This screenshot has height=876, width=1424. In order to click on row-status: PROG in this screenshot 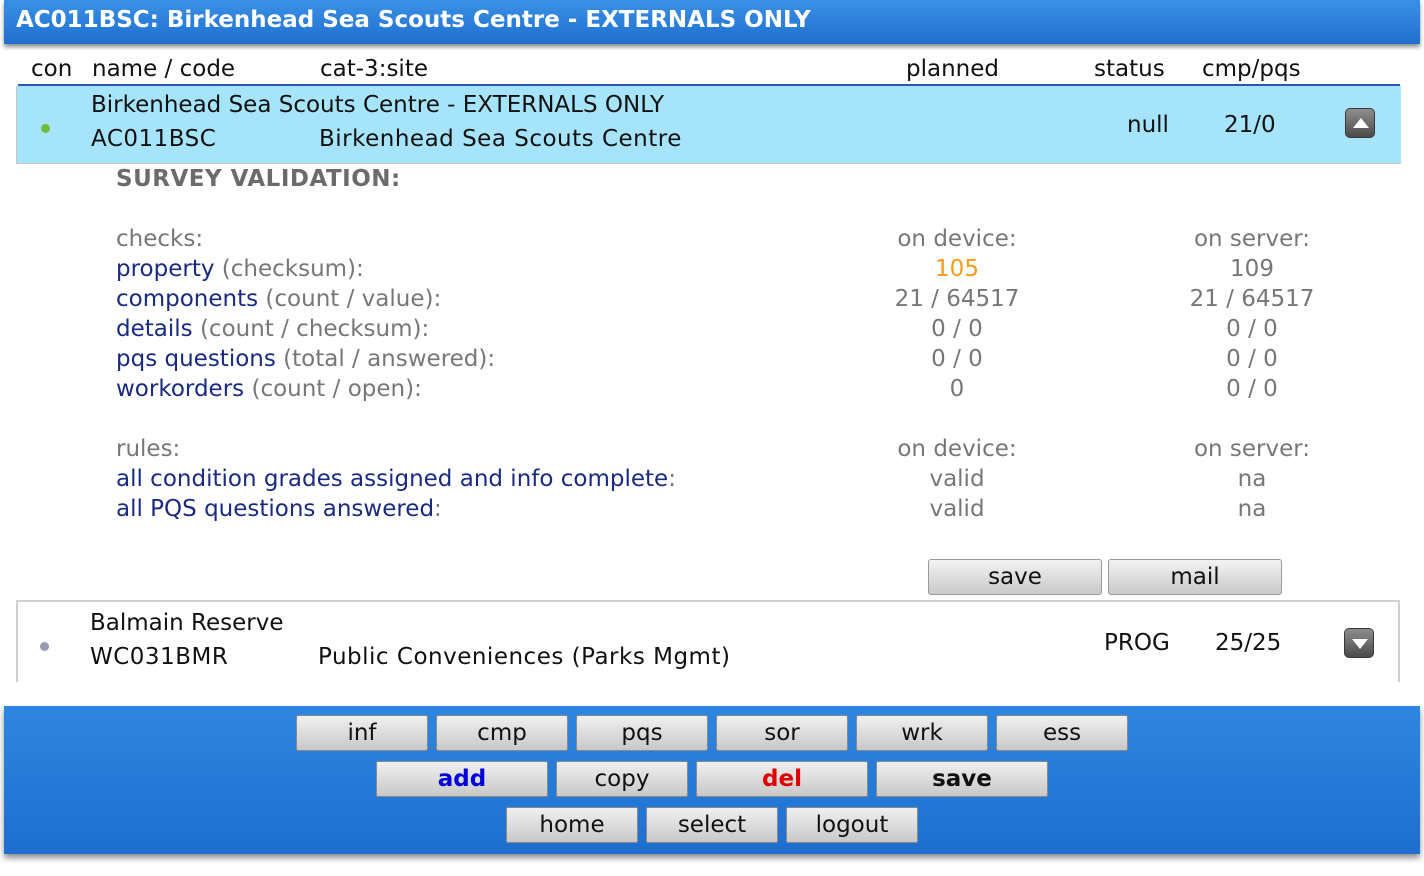, I will do `click(1137, 643)`.